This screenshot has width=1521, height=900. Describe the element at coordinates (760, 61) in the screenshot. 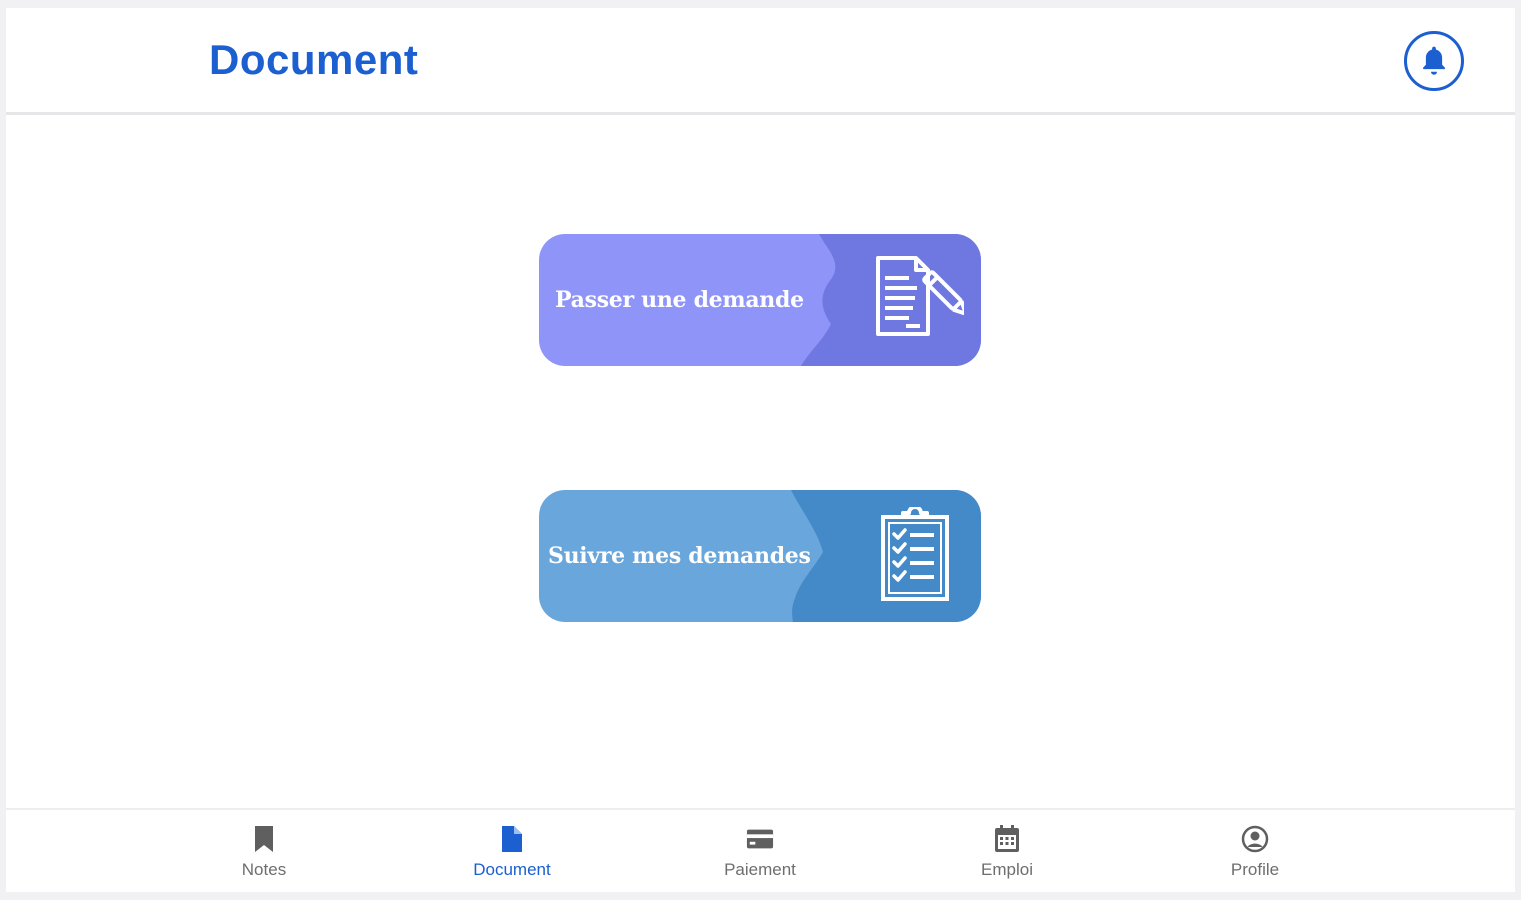

I see `top-app-bar: Document` at that location.